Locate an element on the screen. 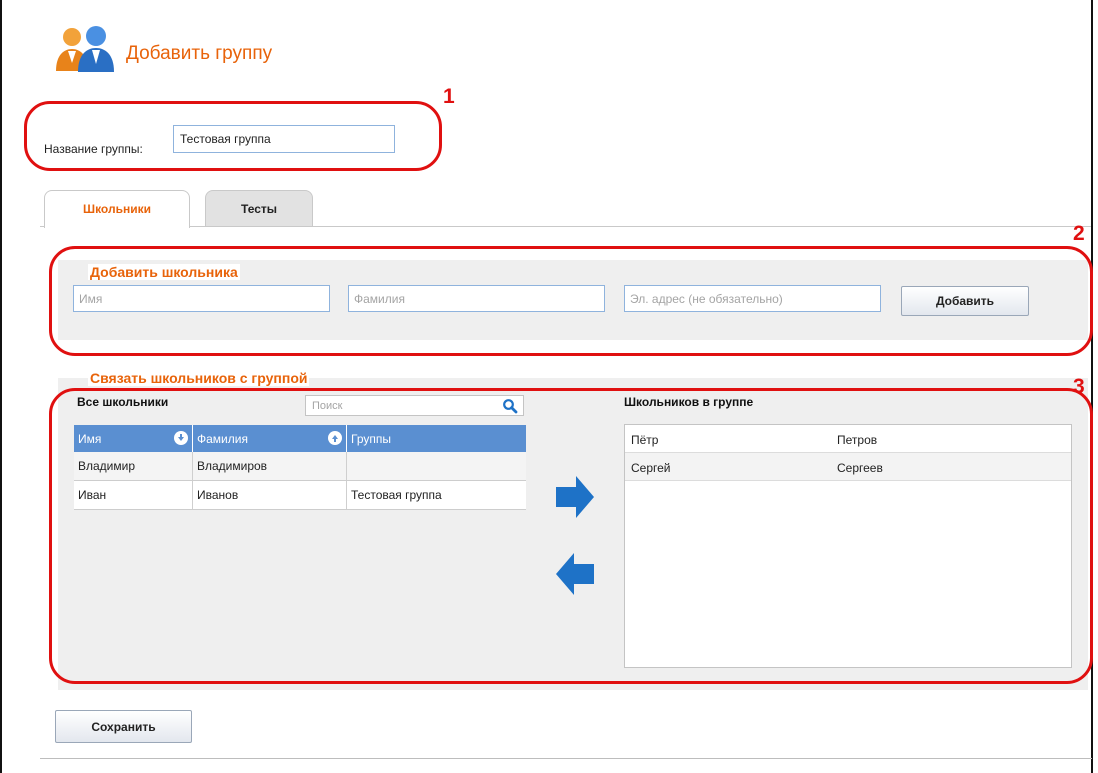  users-icon is located at coordinates (85, 49).